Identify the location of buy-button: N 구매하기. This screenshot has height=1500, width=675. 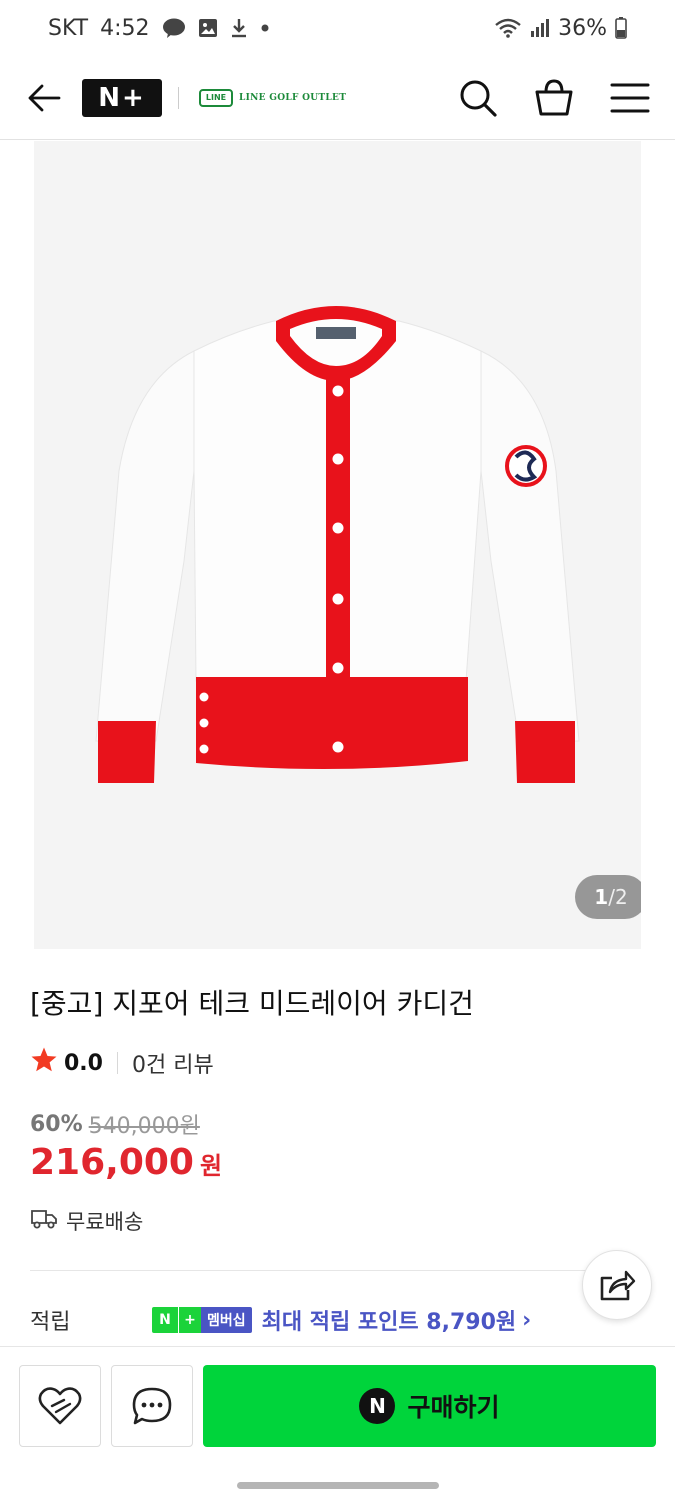
(429, 1406).